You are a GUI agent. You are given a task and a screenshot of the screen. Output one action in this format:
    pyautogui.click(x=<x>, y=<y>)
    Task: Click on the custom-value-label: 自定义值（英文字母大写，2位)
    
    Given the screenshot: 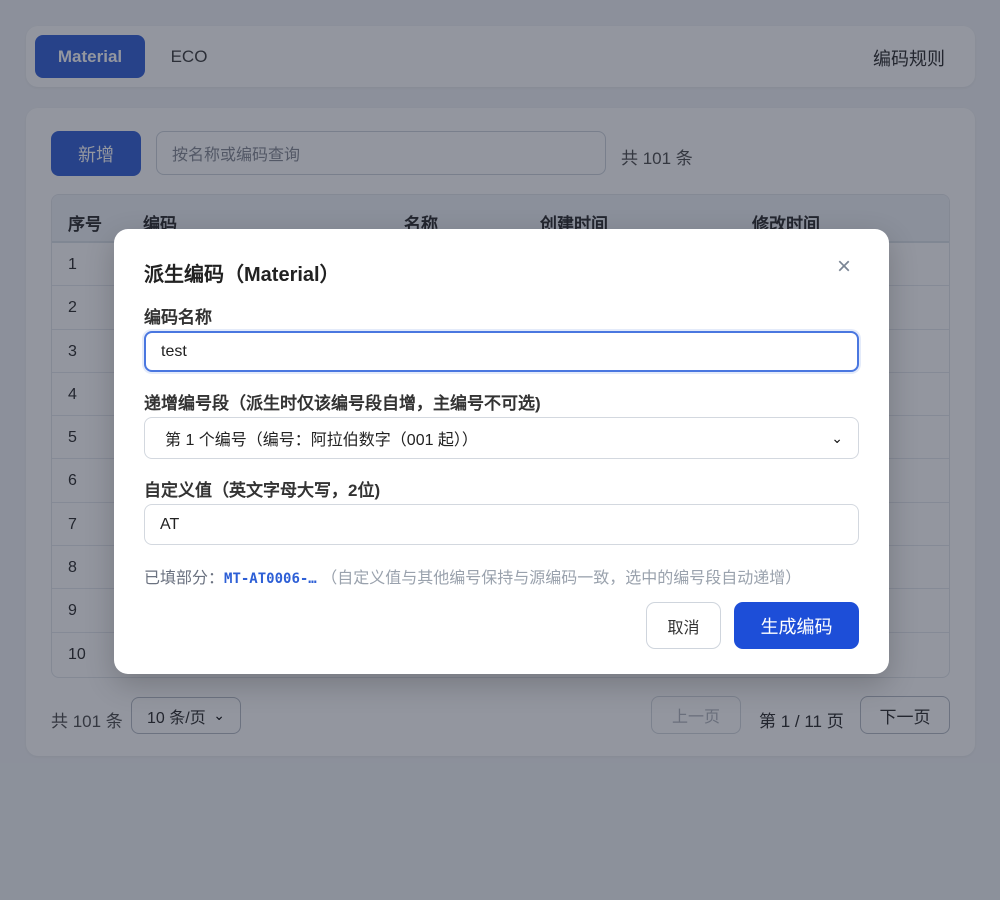 What is the action you would take?
    pyautogui.click(x=262, y=490)
    